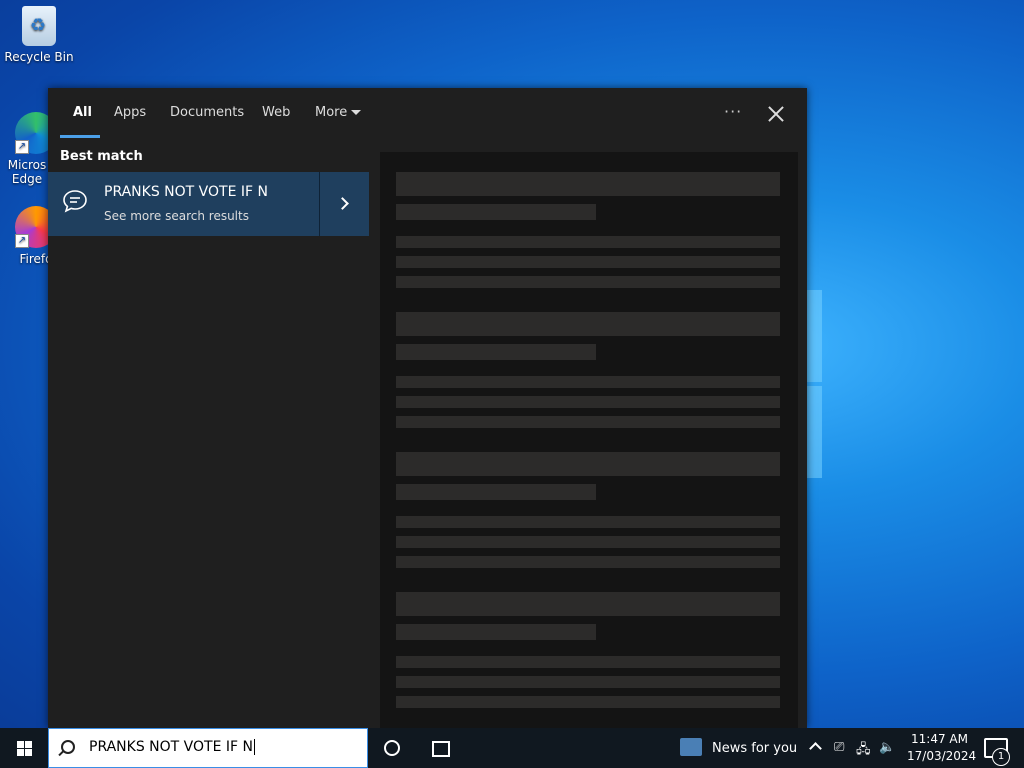  I want to click on tab-more: More, so click(338, 112).